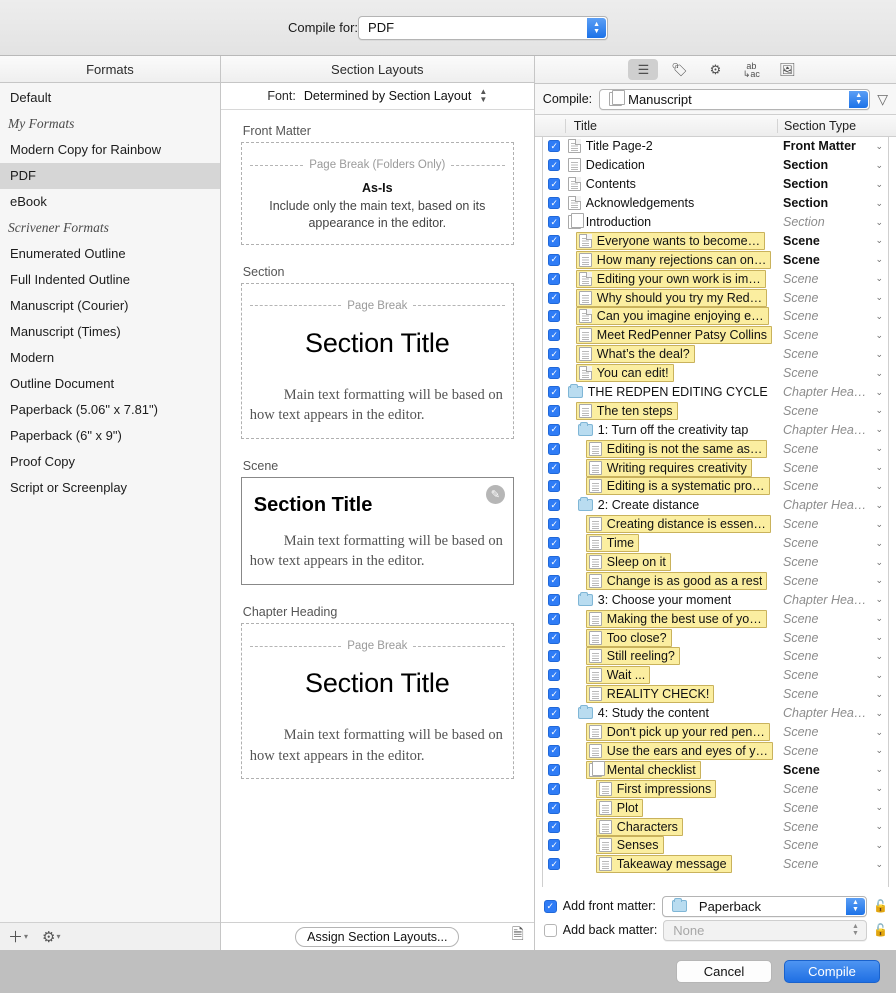  I want to click on format-item: Outline Document, so click(110, 384).